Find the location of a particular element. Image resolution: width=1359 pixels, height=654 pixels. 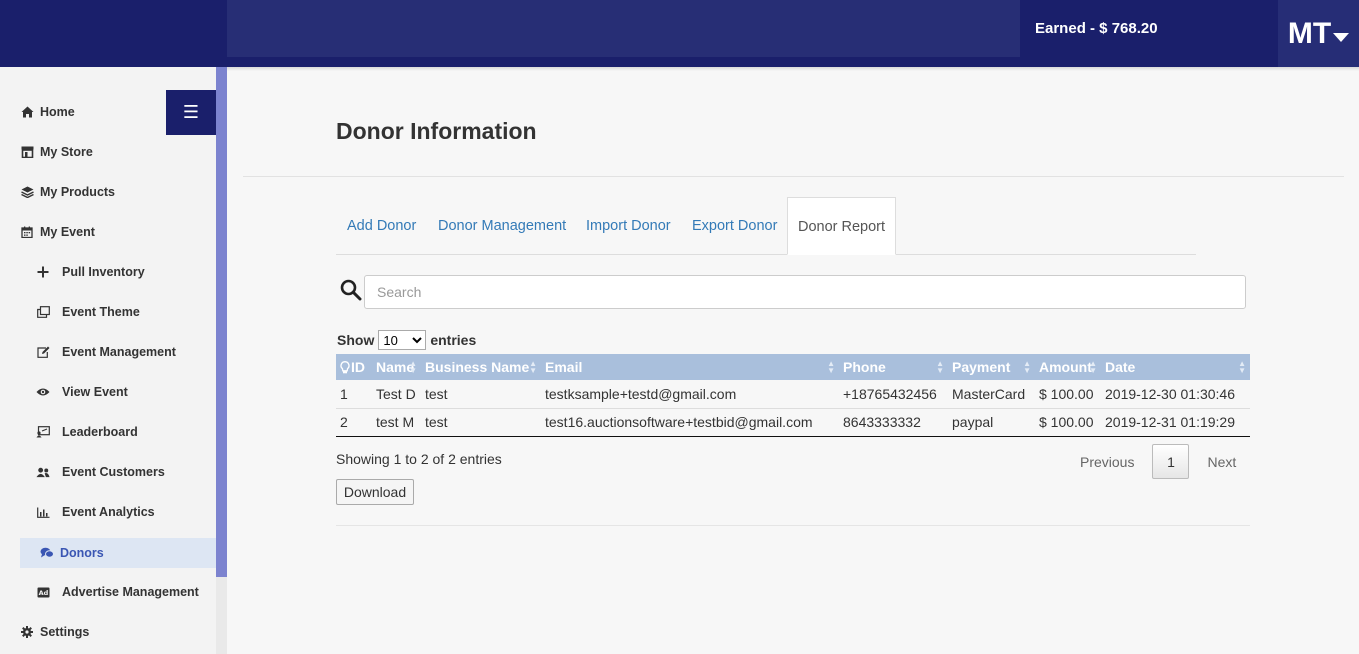

sidebar-item-label: View Event is located at coordinates (95, 392).